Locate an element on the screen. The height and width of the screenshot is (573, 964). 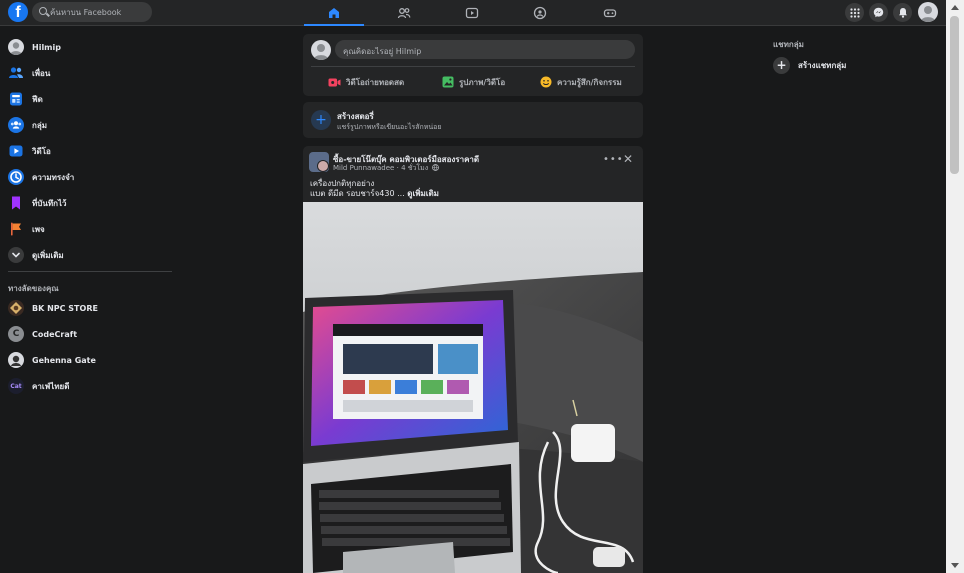
shortcut-item: Gehenna Gate is located at coordinates (52, 360).